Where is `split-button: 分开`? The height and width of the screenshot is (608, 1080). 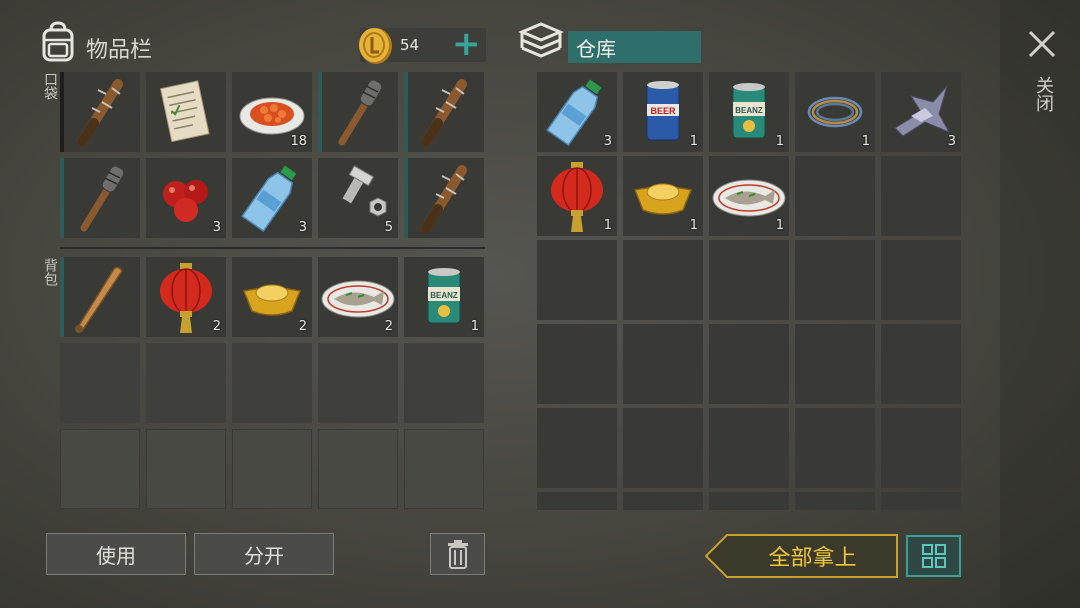 split-button: 分开 is located at coordinates (264, 554).